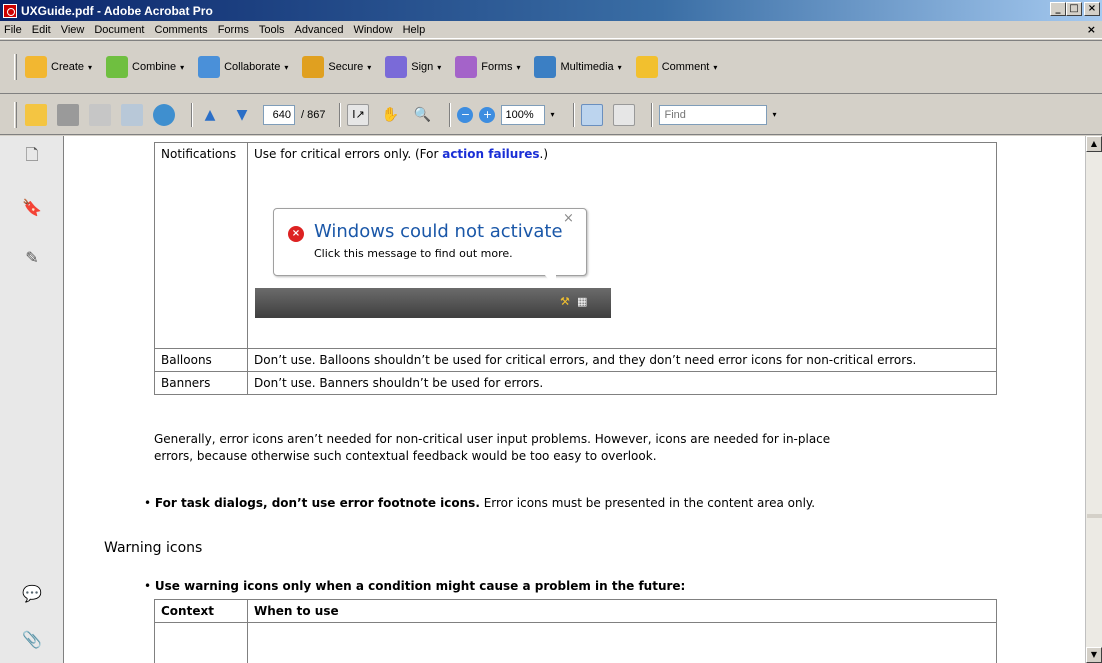 Image resolution: width=1102 pixels, height=663 pixels. Describe the element at coordinates (774, 115) in the screenshot. I see `find-dropdown-icon: ▾` at that location.